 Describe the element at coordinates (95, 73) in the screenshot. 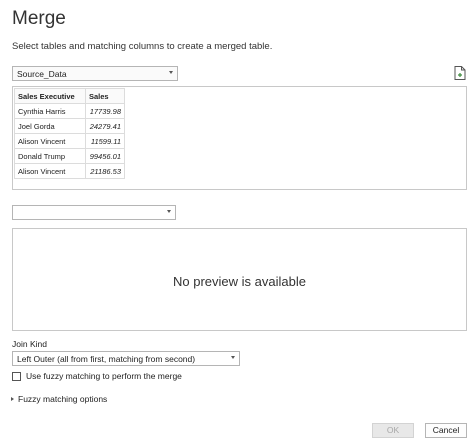

I see `first-table-select: Source_Data` at that location.